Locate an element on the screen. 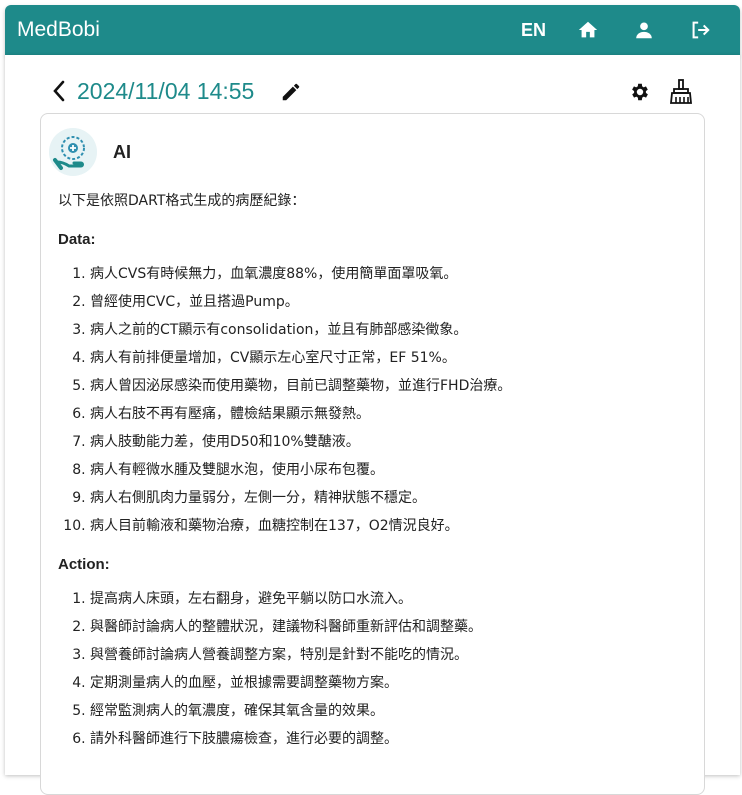 The image size is (742, 795). gear-icon is located at coordinates (640, 92).